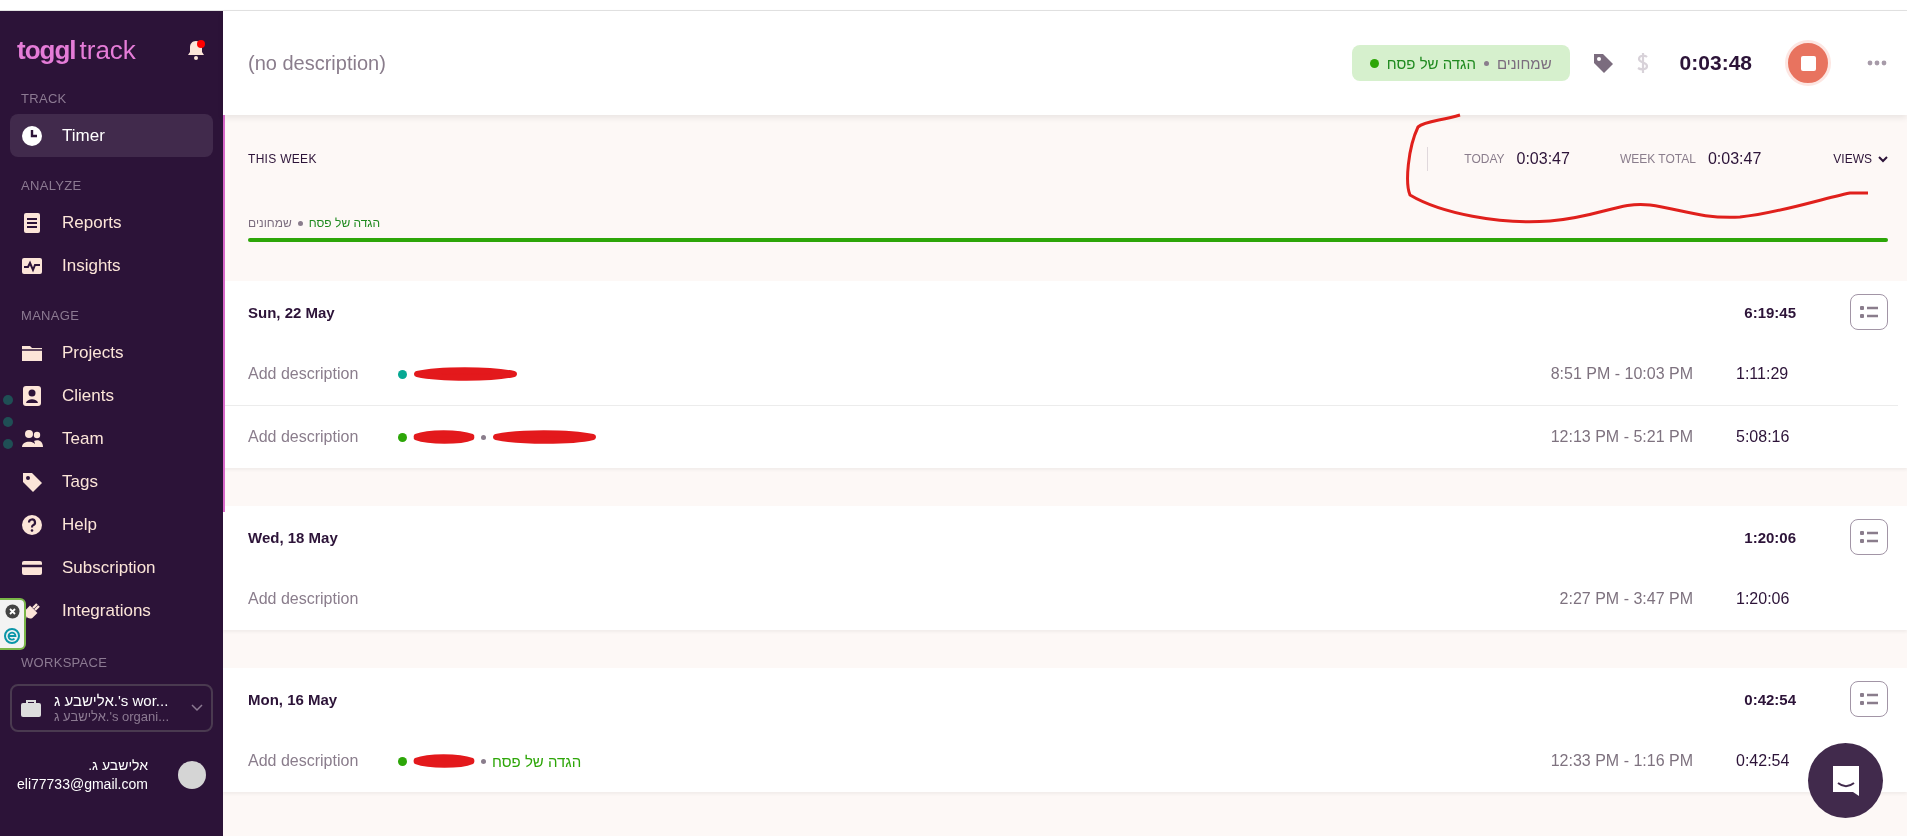 The width and height of the screenshot is (1907, 836). Describe the element at coordinates (32, 135) in the screenshot. I see `clock-icon` at that location.